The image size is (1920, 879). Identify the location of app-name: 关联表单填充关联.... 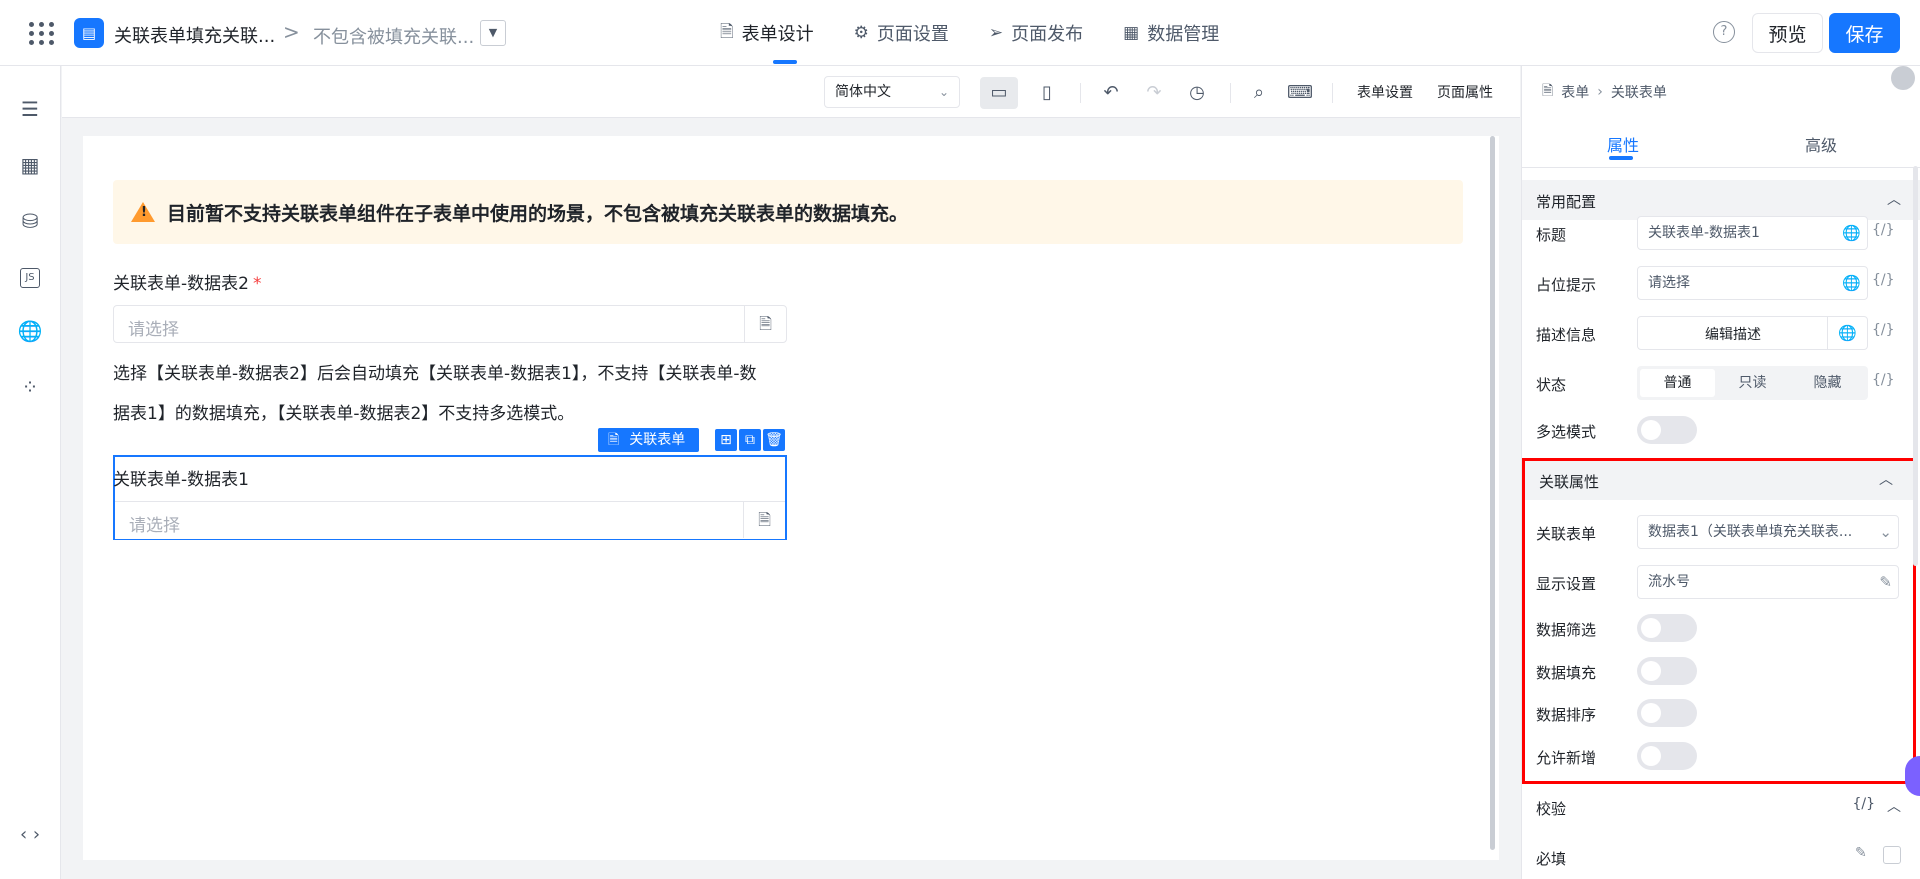
(194, 35).